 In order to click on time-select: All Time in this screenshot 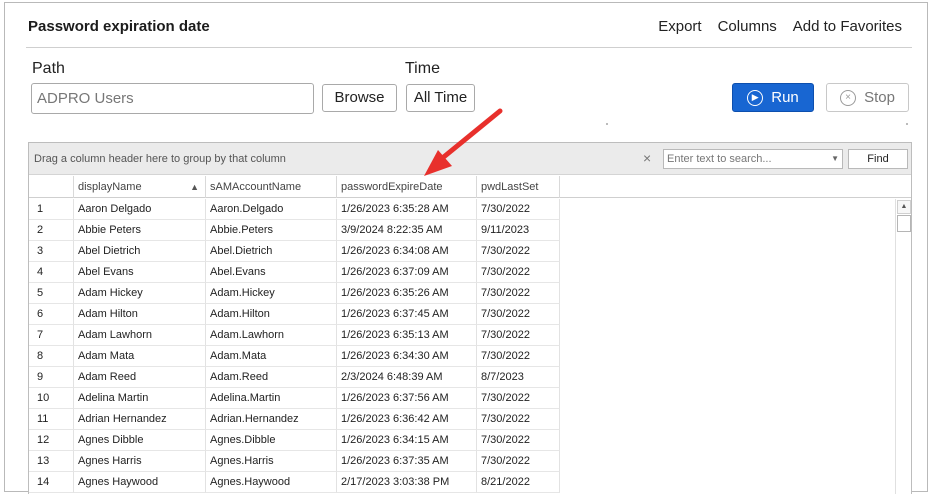, I will do `click(440, 98)`.